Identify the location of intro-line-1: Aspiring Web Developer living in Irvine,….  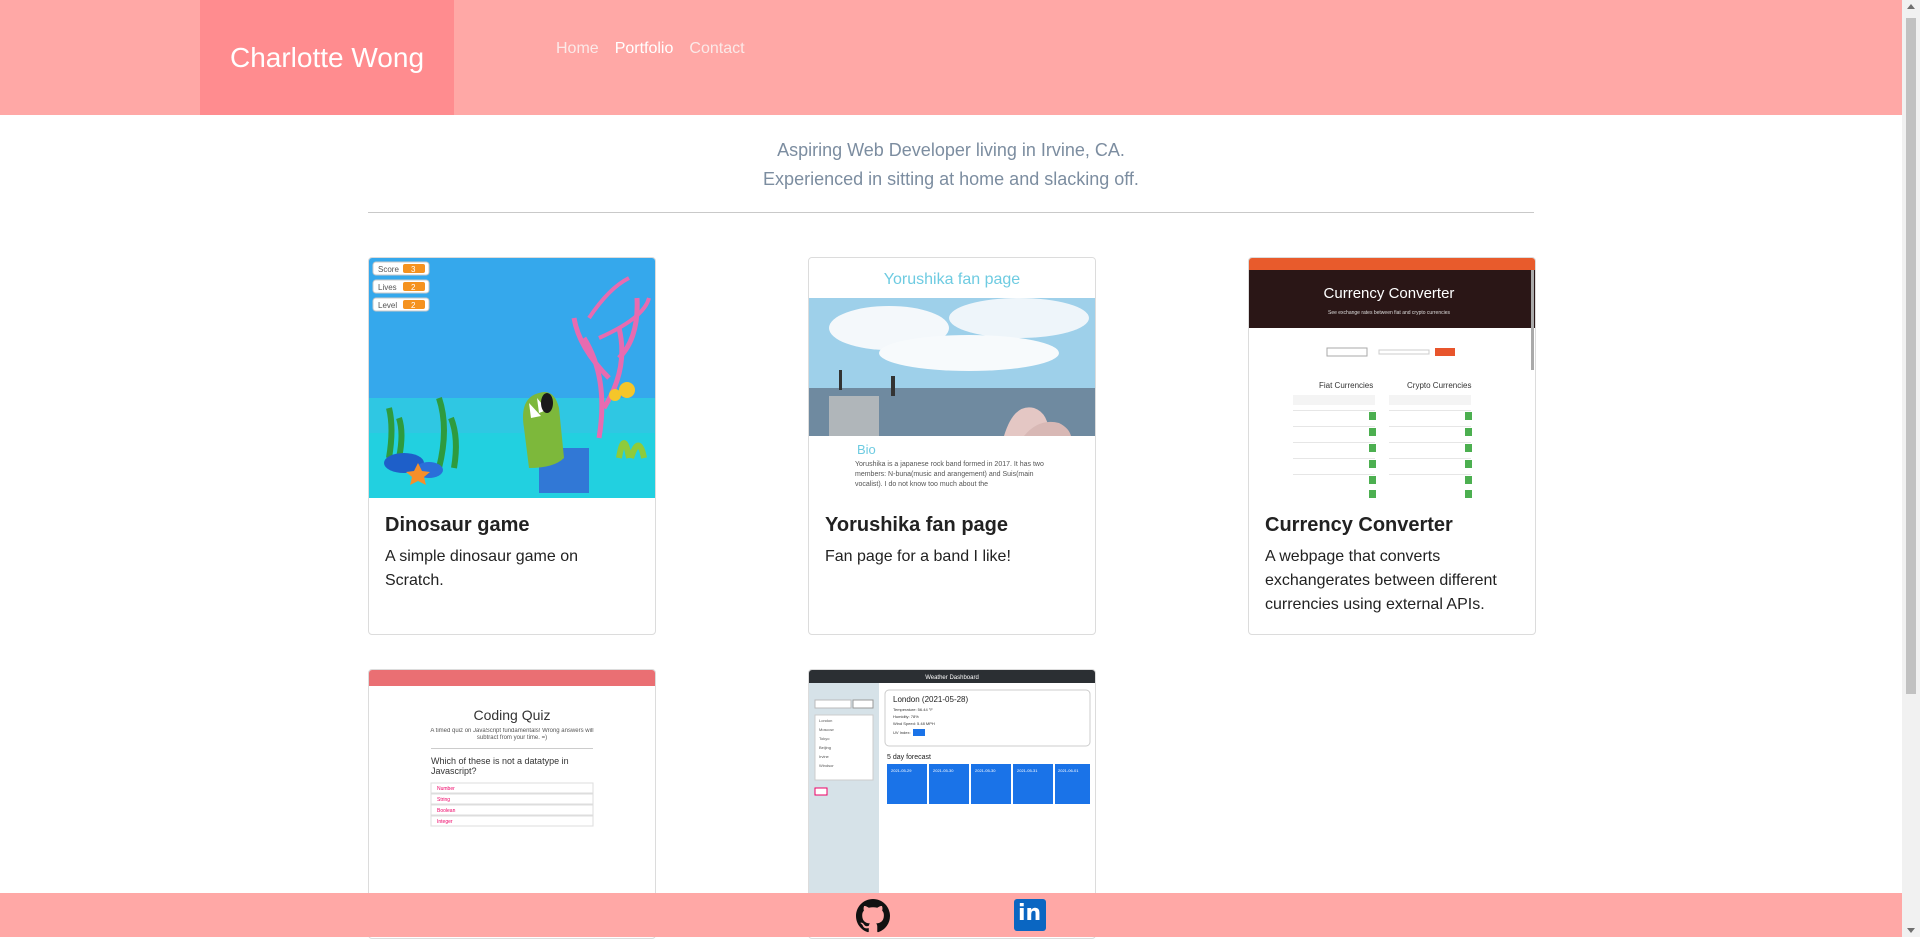
(951, 150).